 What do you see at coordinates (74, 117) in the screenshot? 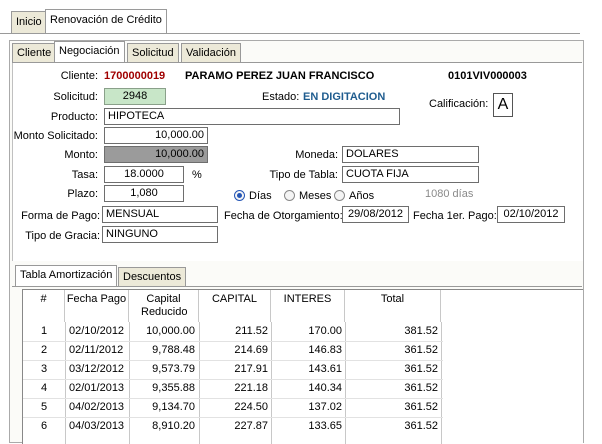
I see `producto-label: Producto:` at bounding box center [74, 117].